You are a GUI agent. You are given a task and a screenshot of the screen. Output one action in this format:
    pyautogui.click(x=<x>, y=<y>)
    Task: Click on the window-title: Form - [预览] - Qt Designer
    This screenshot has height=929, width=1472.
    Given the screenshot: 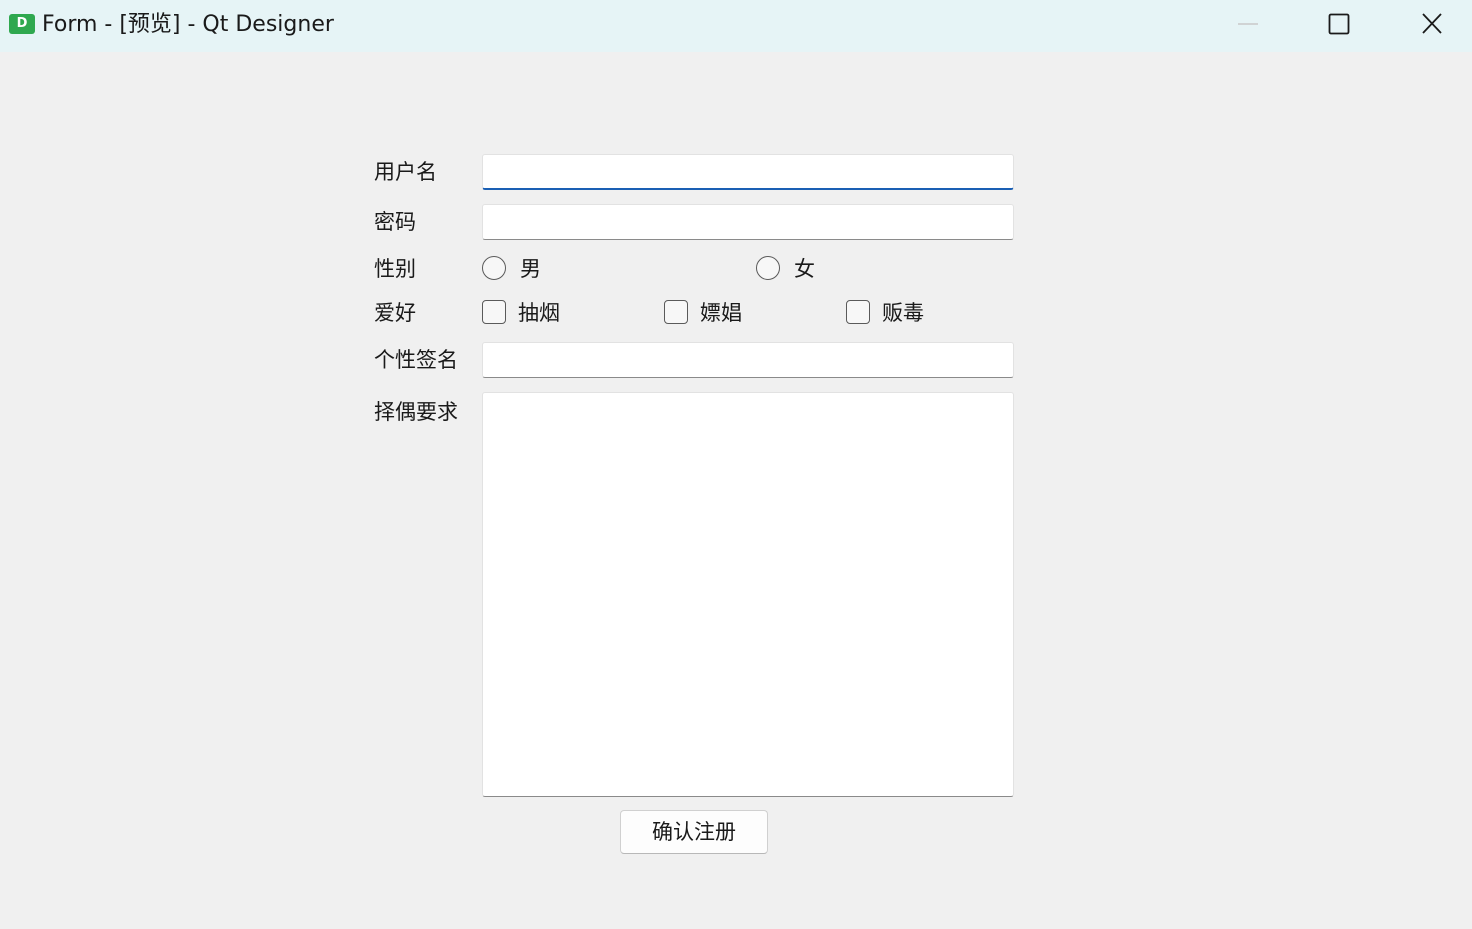 What is the action you would take?
    pyautogui.click(x=188, y=24)
    